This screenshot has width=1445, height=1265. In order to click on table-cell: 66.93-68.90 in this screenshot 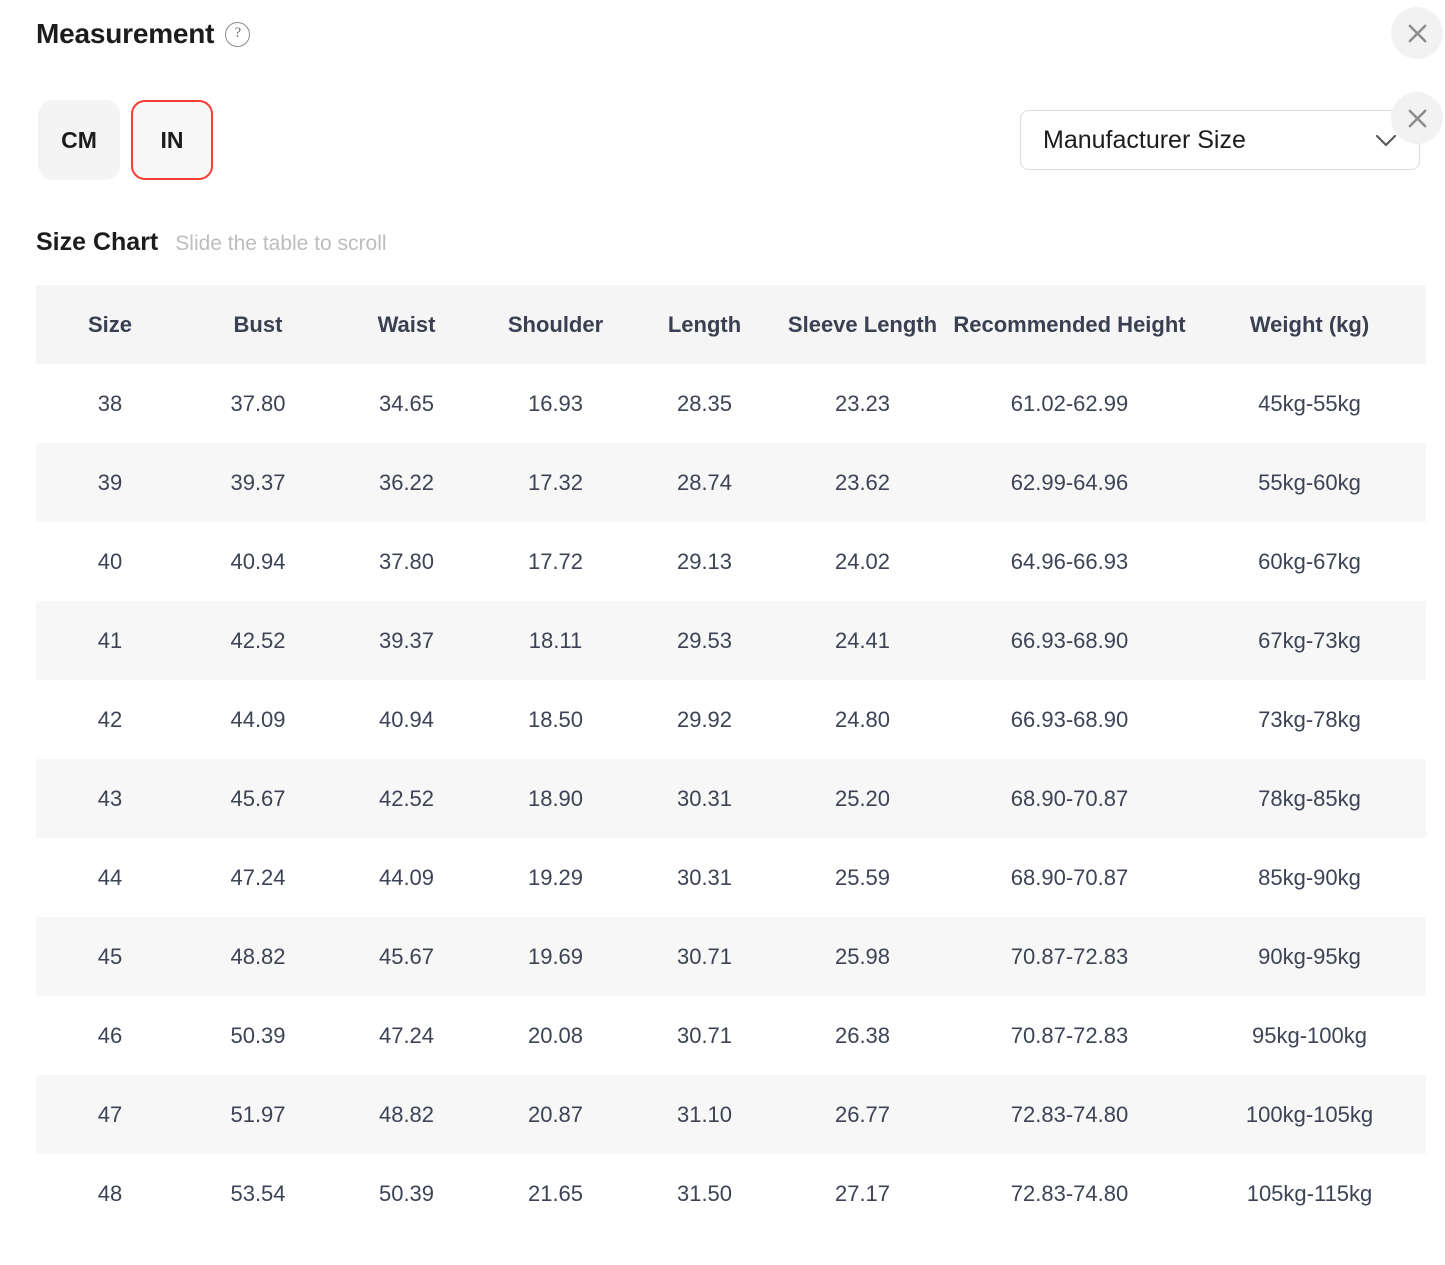, I will do `click(1069, 719)`.